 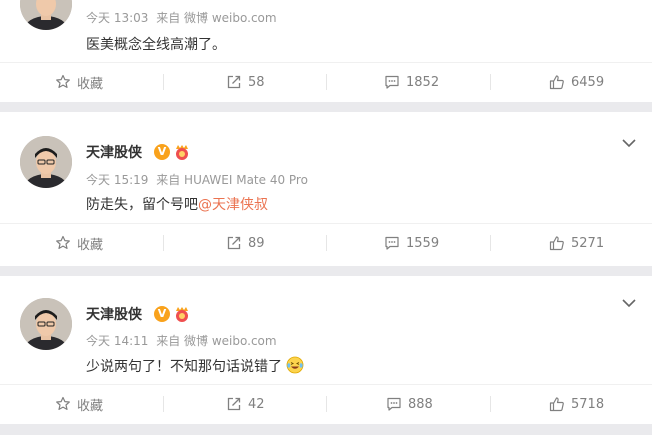 What do you see at coordinates (588, 404) in the screenshot?
I see `like-count: 5718` at bounding box center [588, 404].